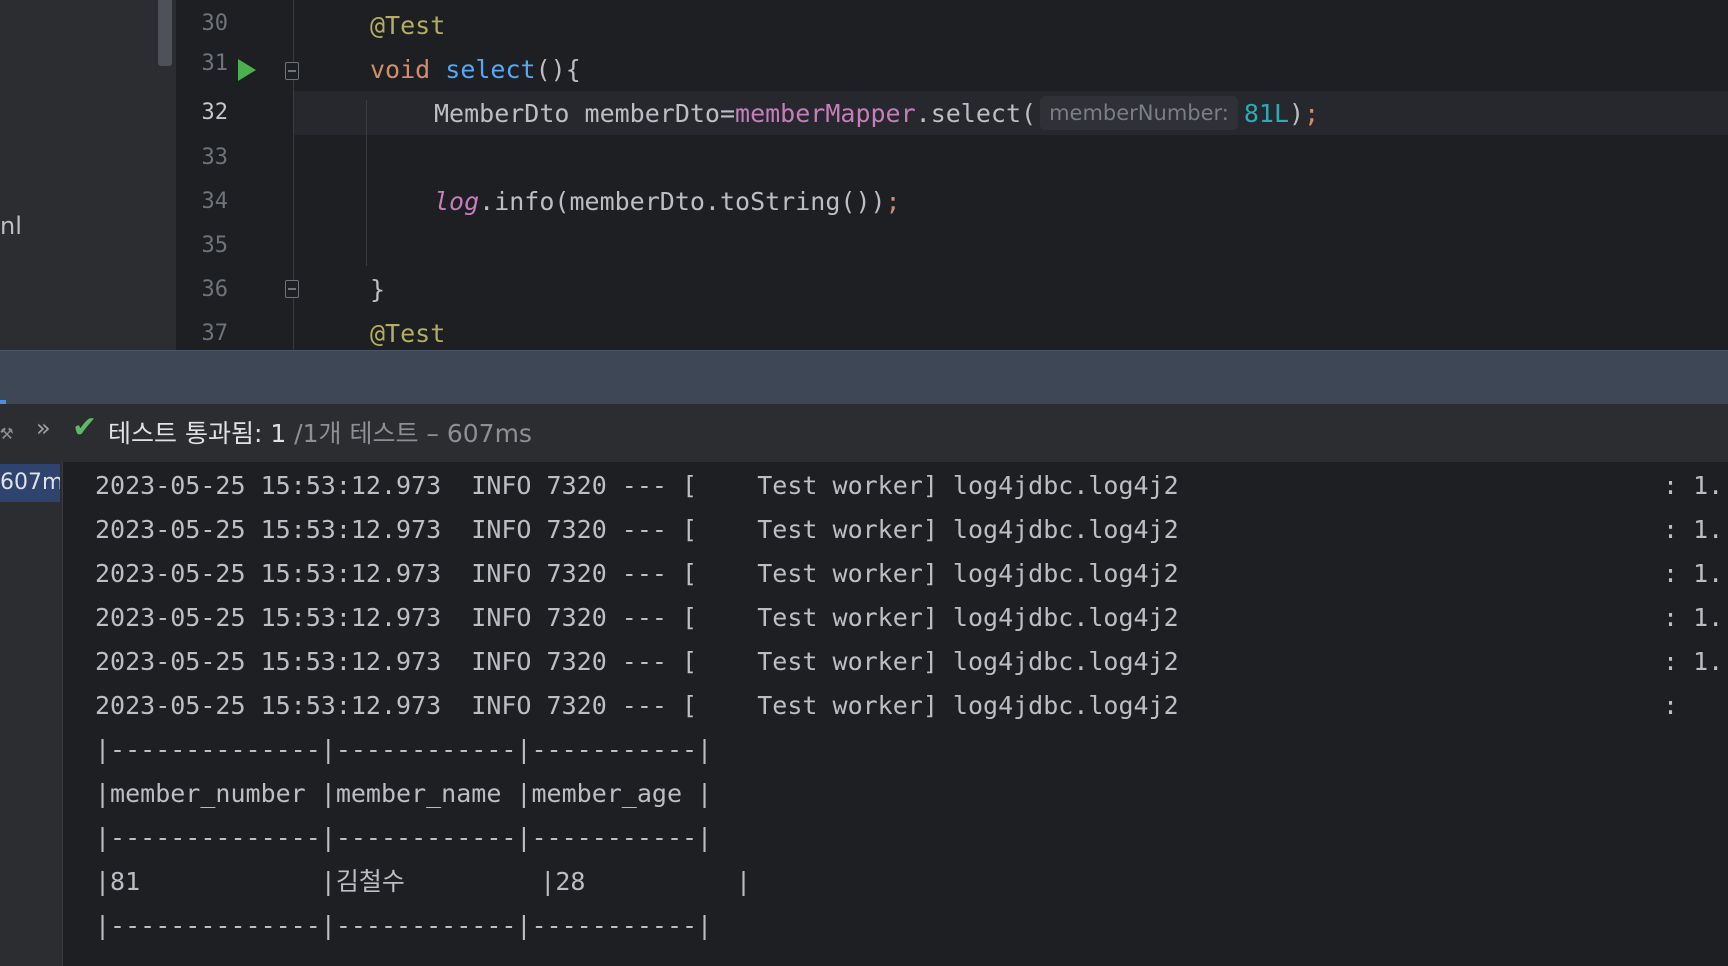 Image resolution: width=1728 pixels, height=966 pixels. Describe the element at coordinates (215, 157) in the screenshot. I see `line-number: 33` at that location.